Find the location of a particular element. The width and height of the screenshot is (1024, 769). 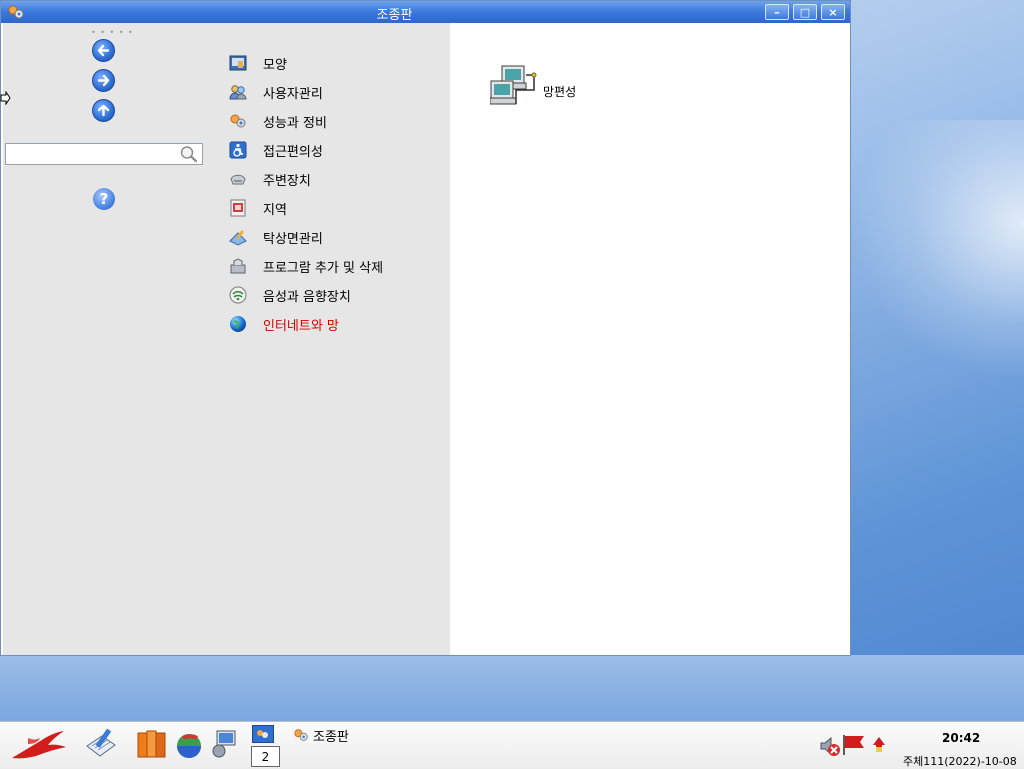

window-title: 조종판 is located at coordinates (394, 15).